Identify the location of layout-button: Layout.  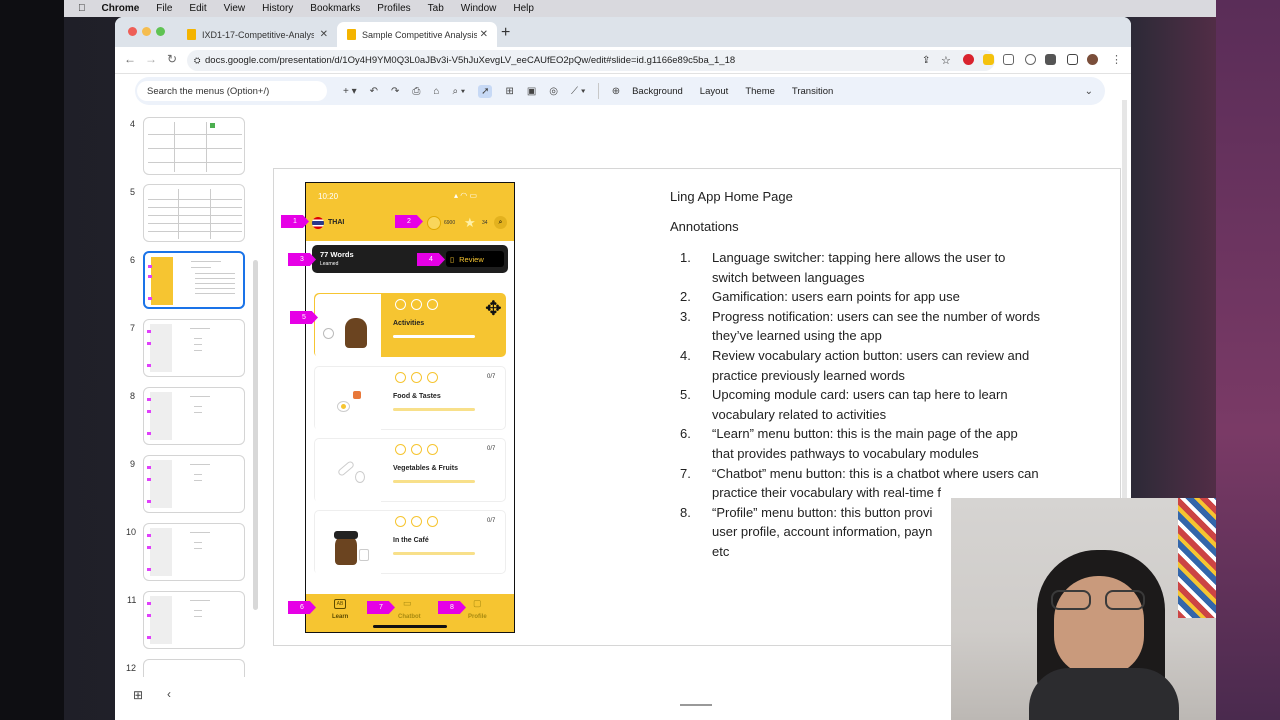
(714, 91).